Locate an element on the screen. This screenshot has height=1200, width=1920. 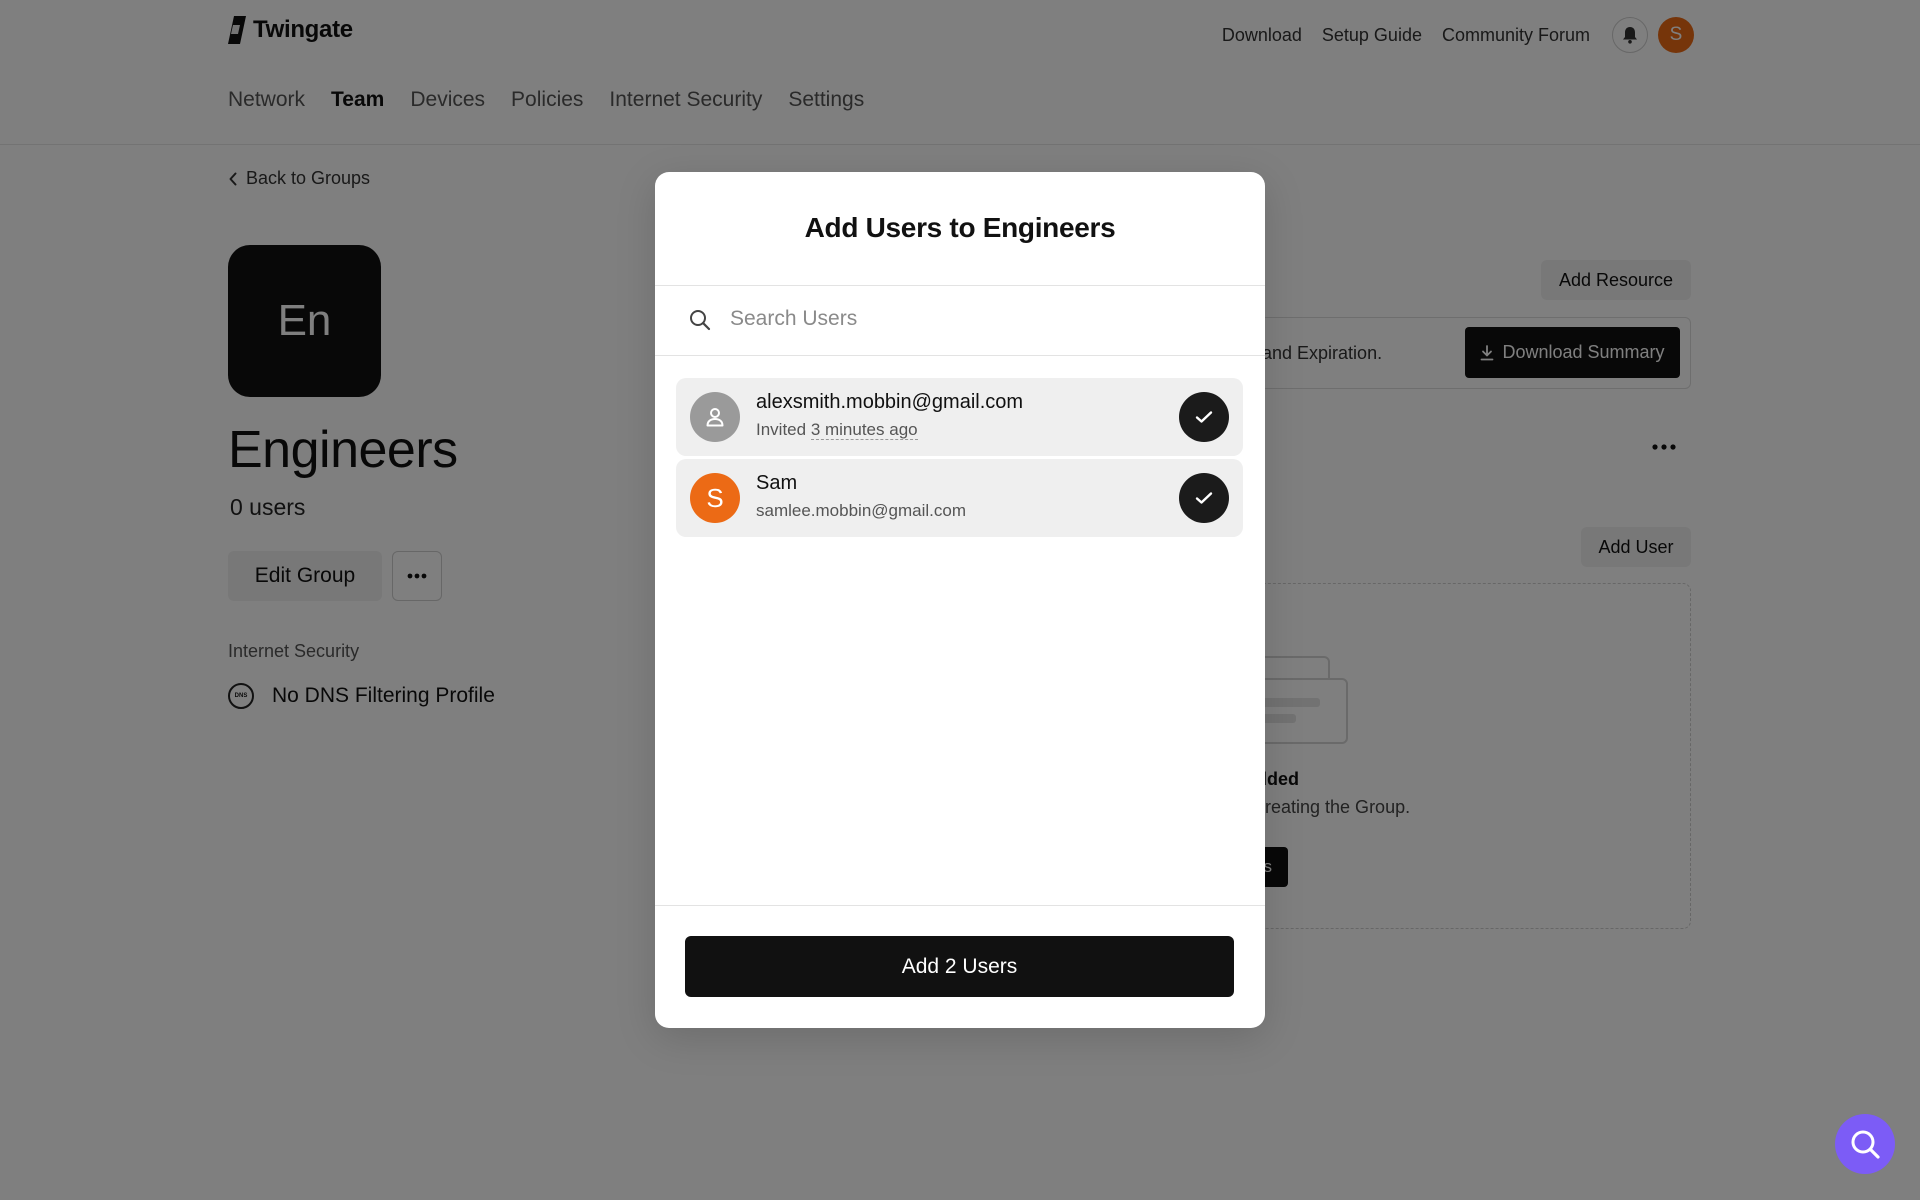
person-icon is located at coordinates (715, 417).